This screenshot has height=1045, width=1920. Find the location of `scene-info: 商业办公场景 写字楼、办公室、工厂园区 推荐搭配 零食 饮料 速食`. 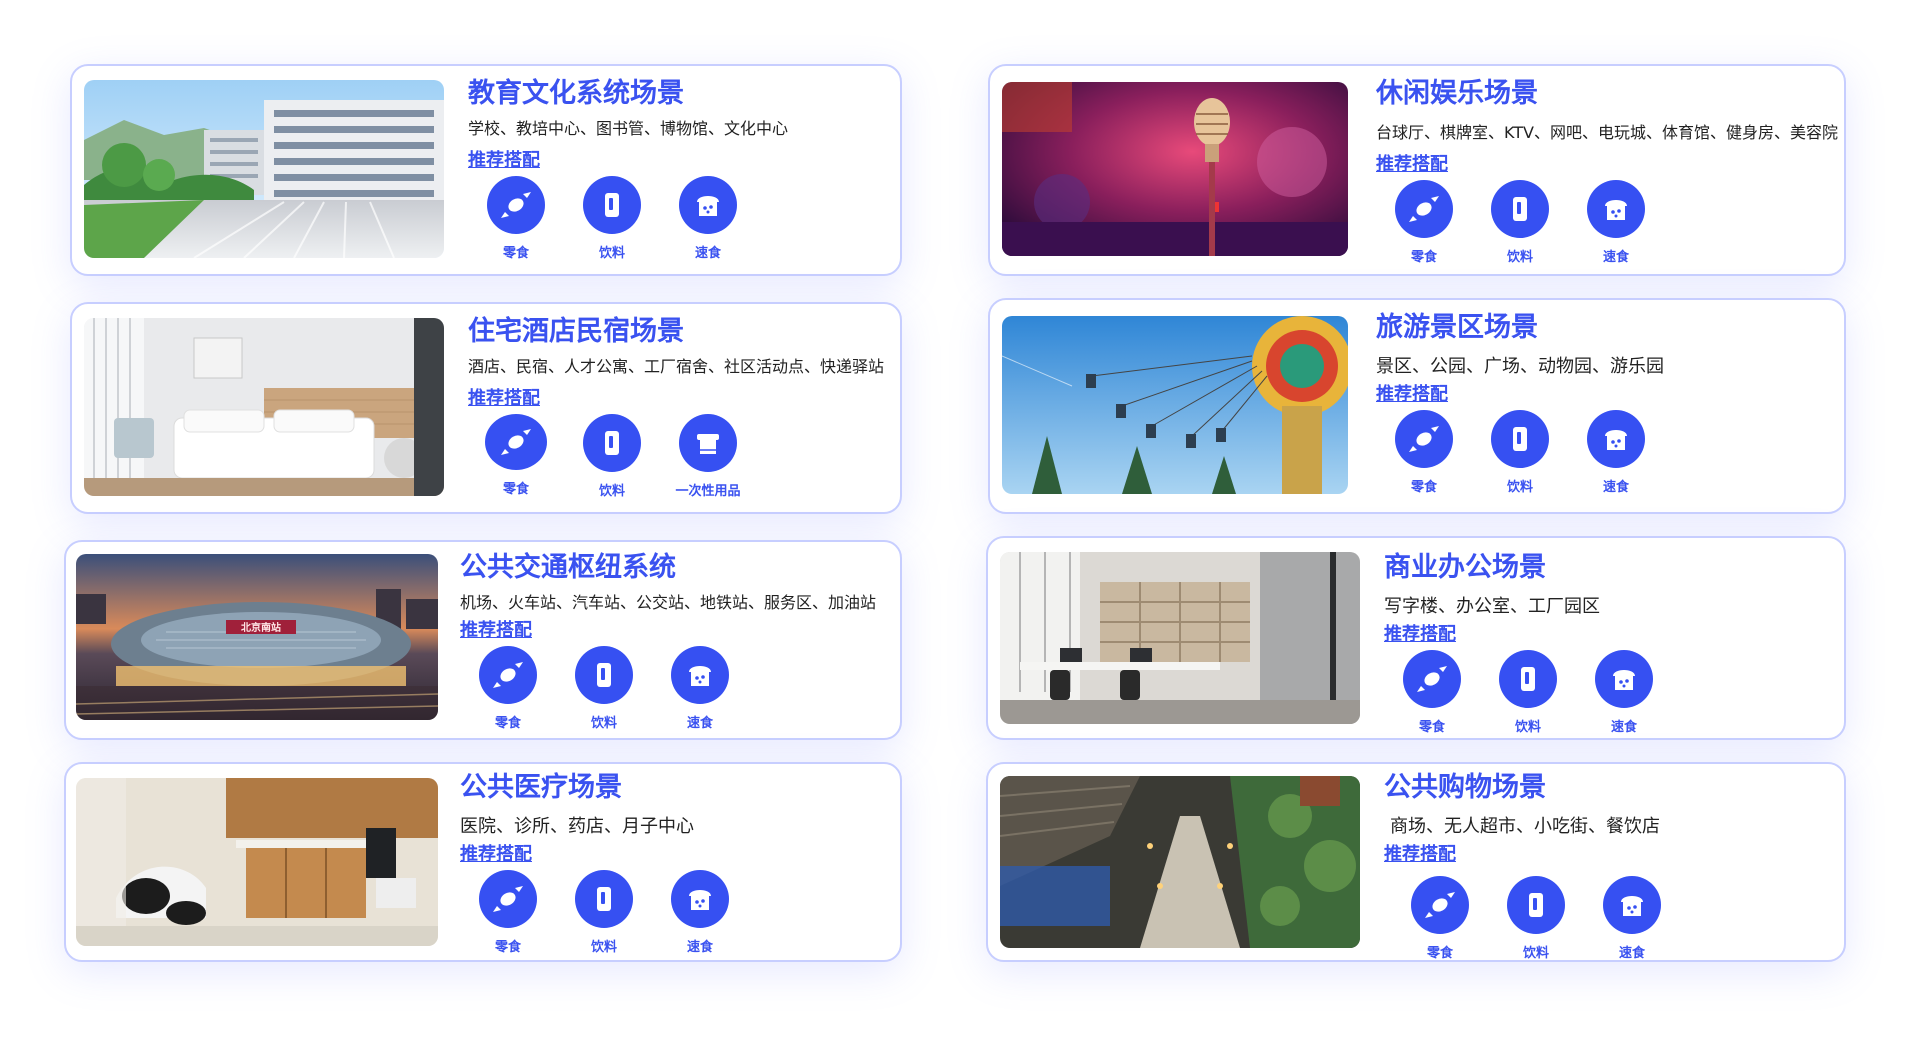

scene-info: 商业办公场景 写字楼、办公室、工厂园区 推荐搭配 零食 饮料 速食 is located at coordinates (1610, 641).